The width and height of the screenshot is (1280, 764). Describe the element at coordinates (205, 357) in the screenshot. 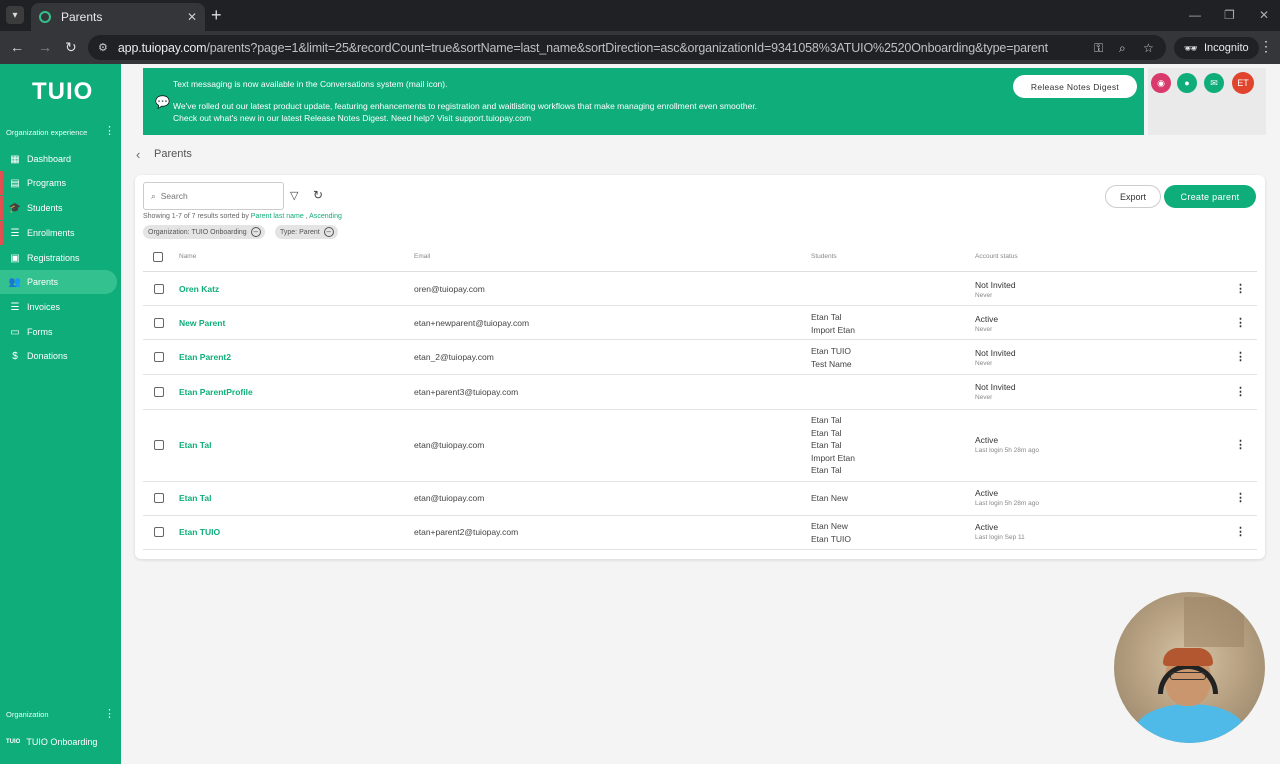

I see `parent-name-link: Etan Parent2` at that location.